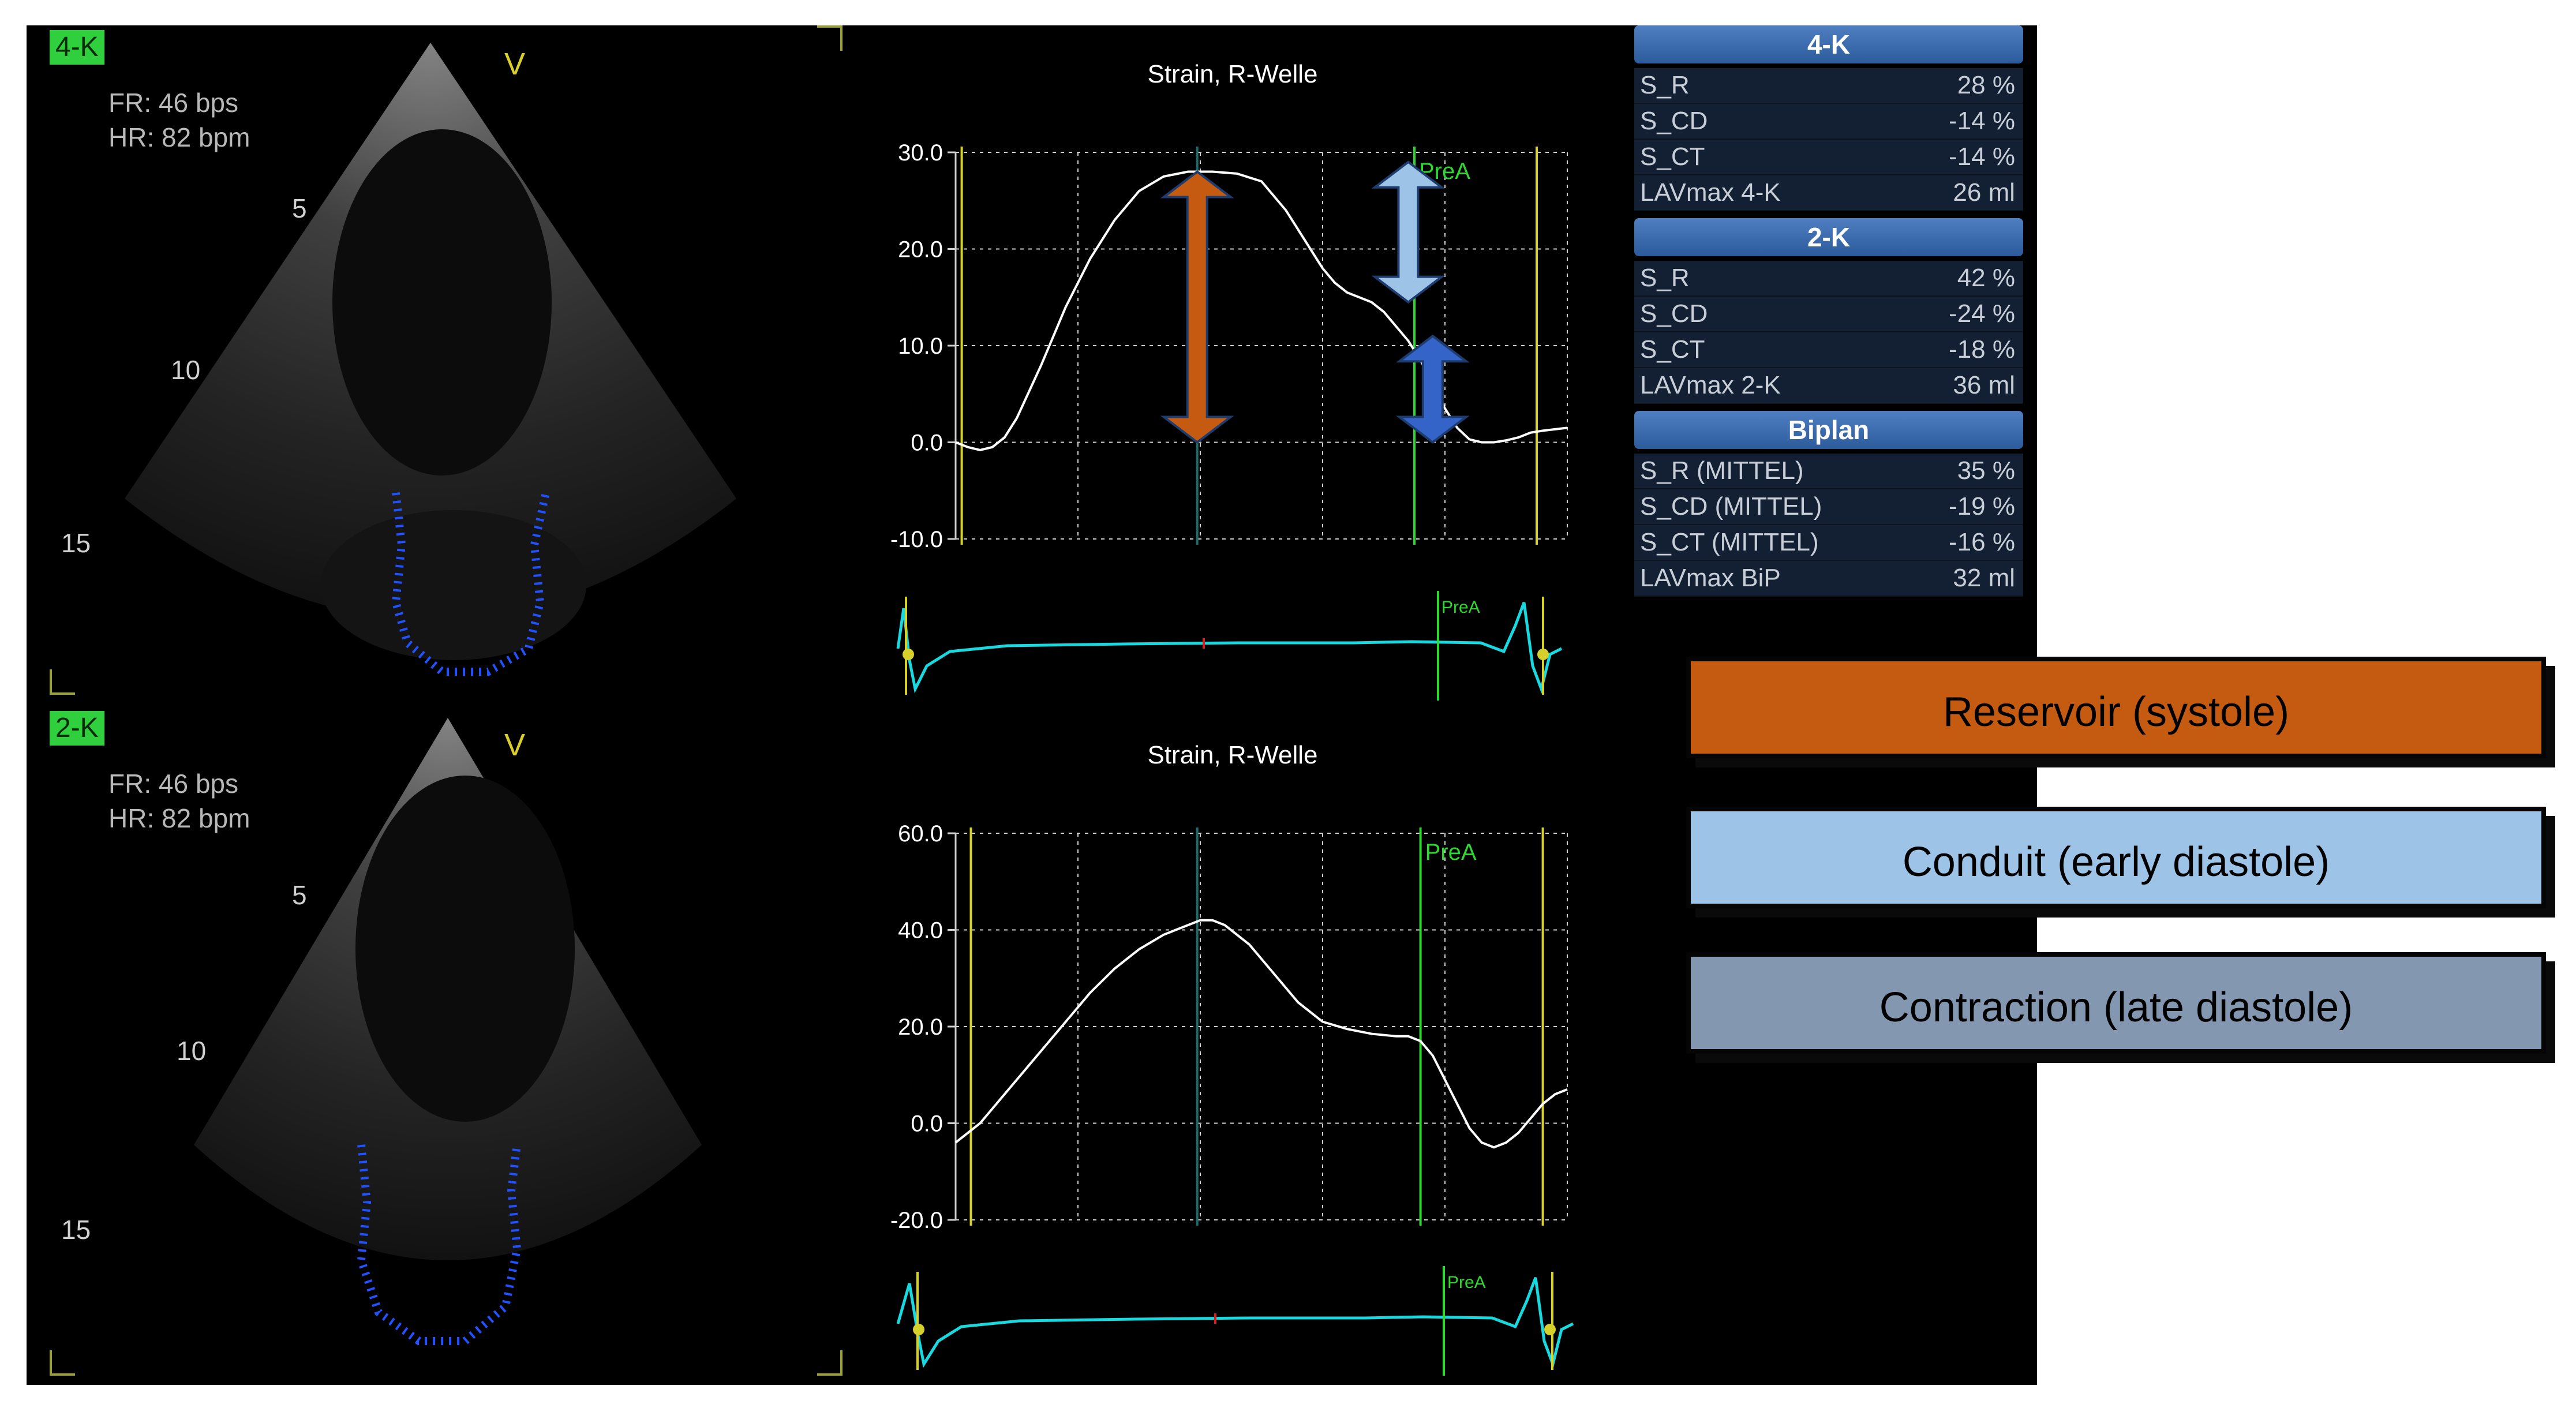  Describe the element at coordinates (1982, 506) in the screenshot. I see `result-value: -19 %` at that location.